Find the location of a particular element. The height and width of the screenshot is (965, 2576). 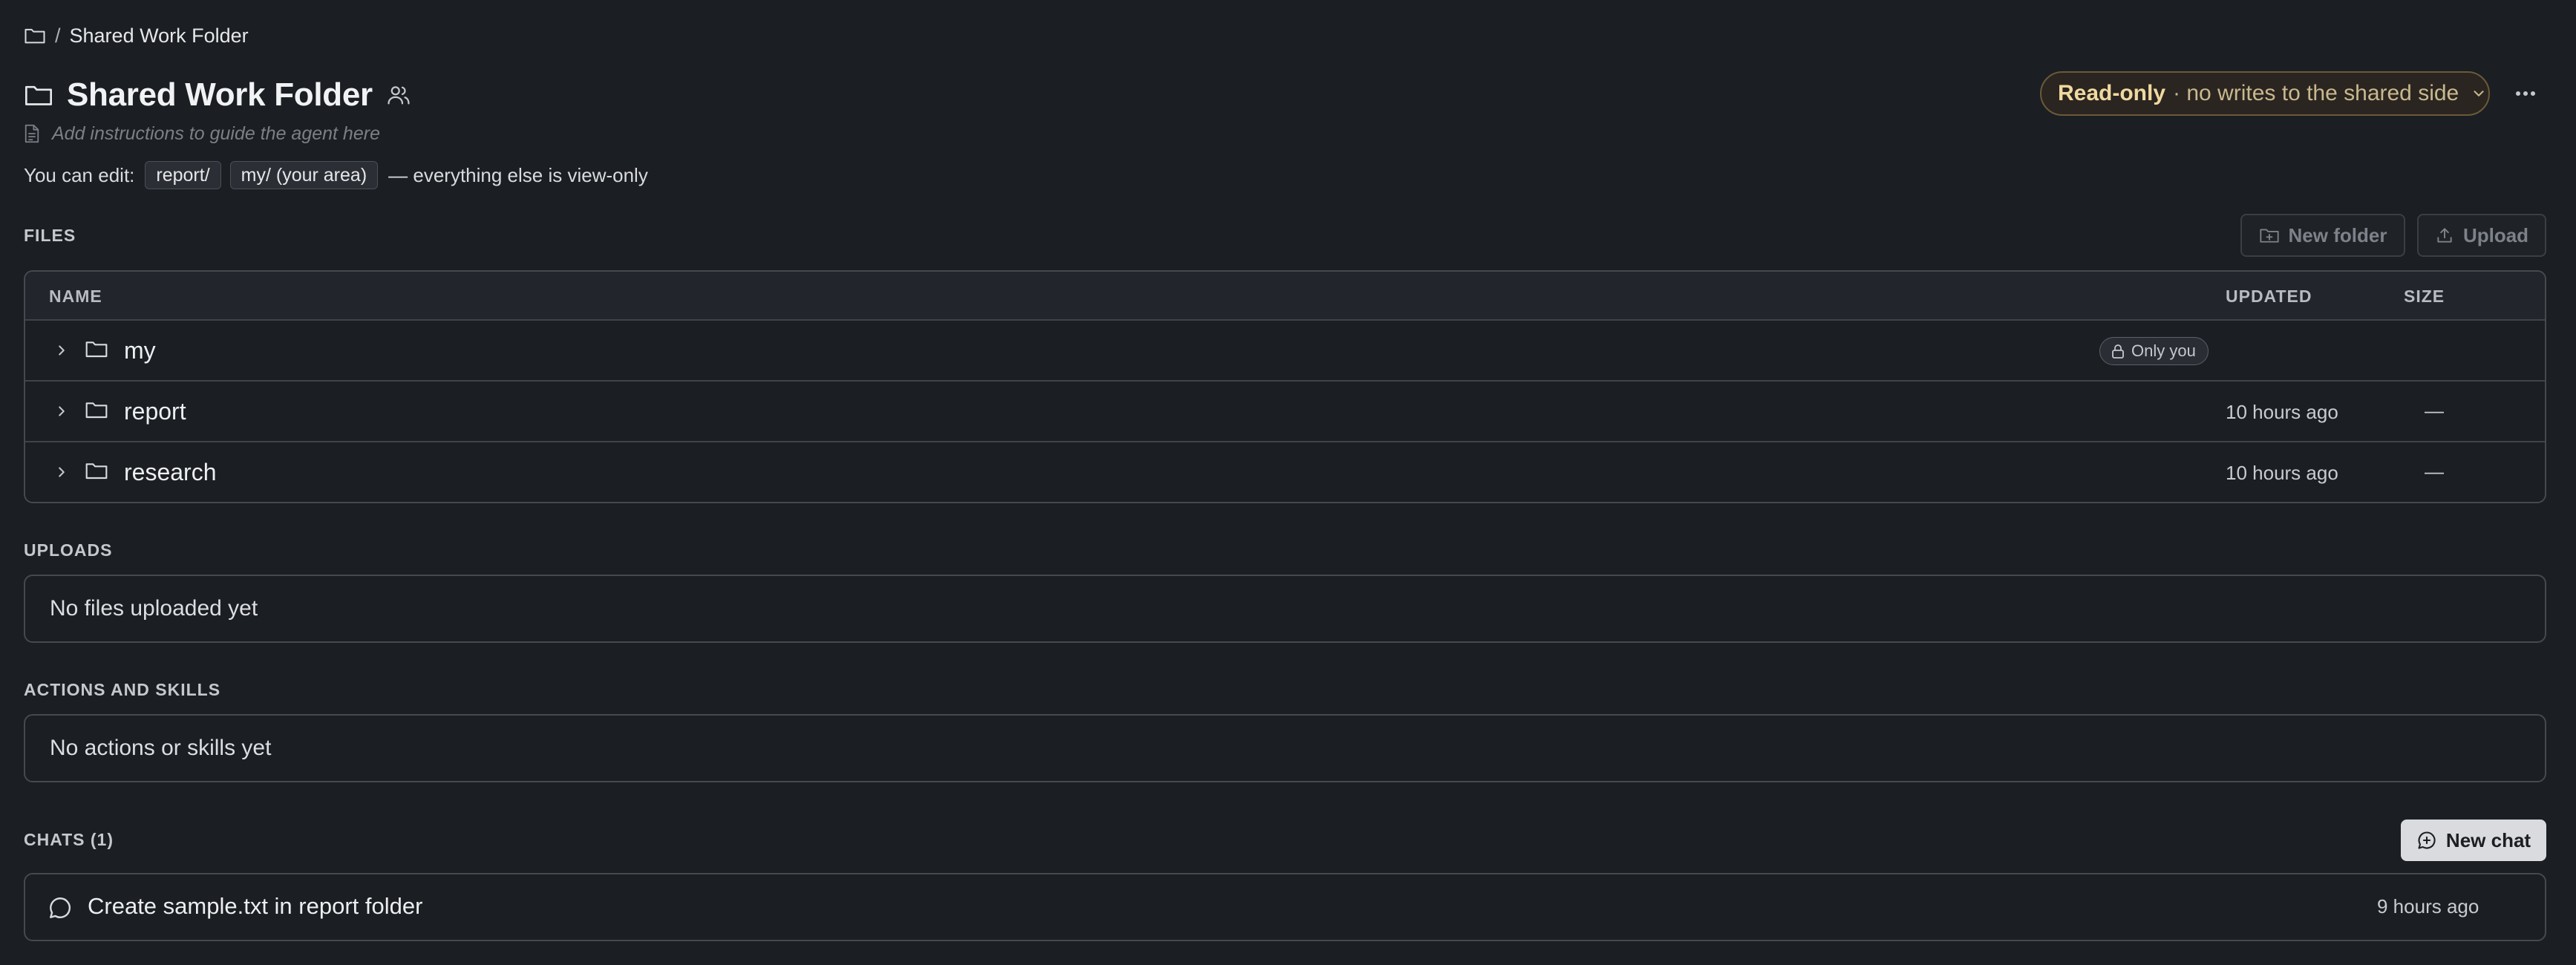

file-name: research is located at coordinates (170, 472).